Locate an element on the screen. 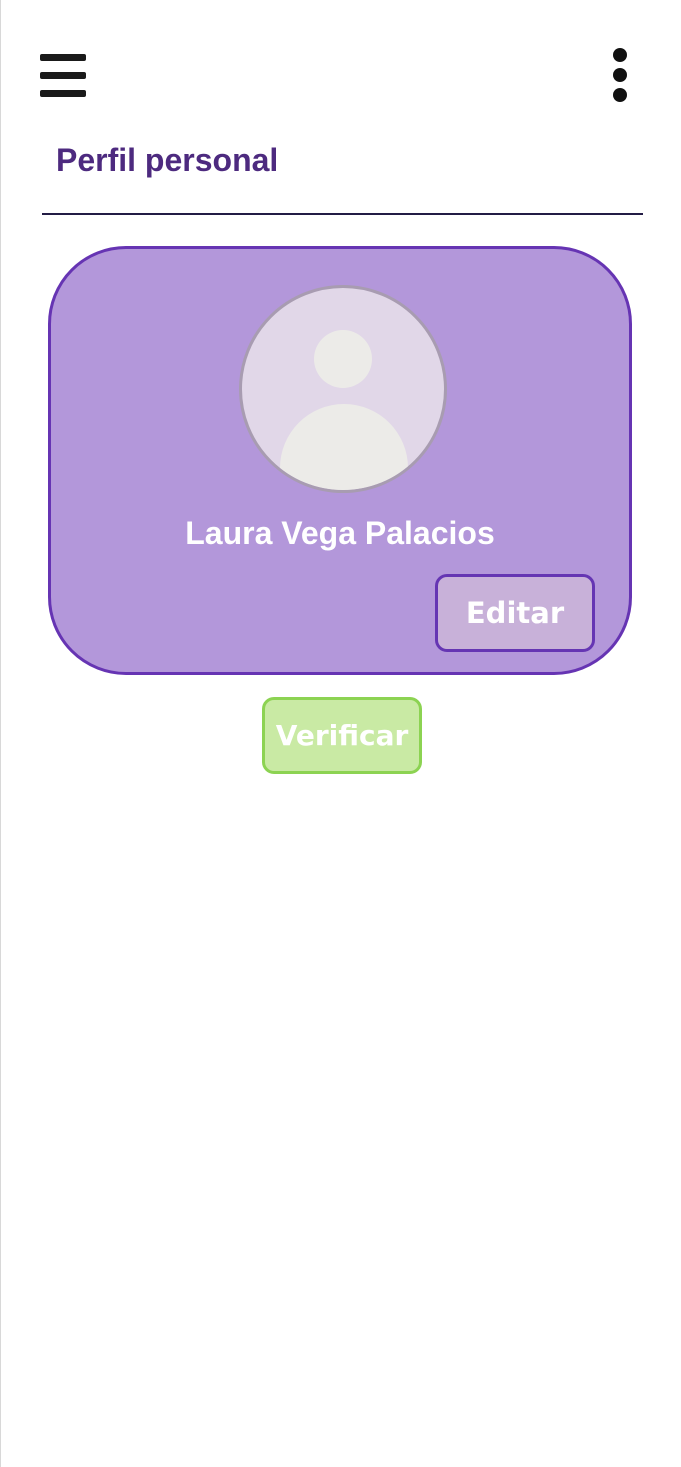 This screenshot has width=681, height=1467. default-user-avatar-icon is located at coordinates (343, 389).